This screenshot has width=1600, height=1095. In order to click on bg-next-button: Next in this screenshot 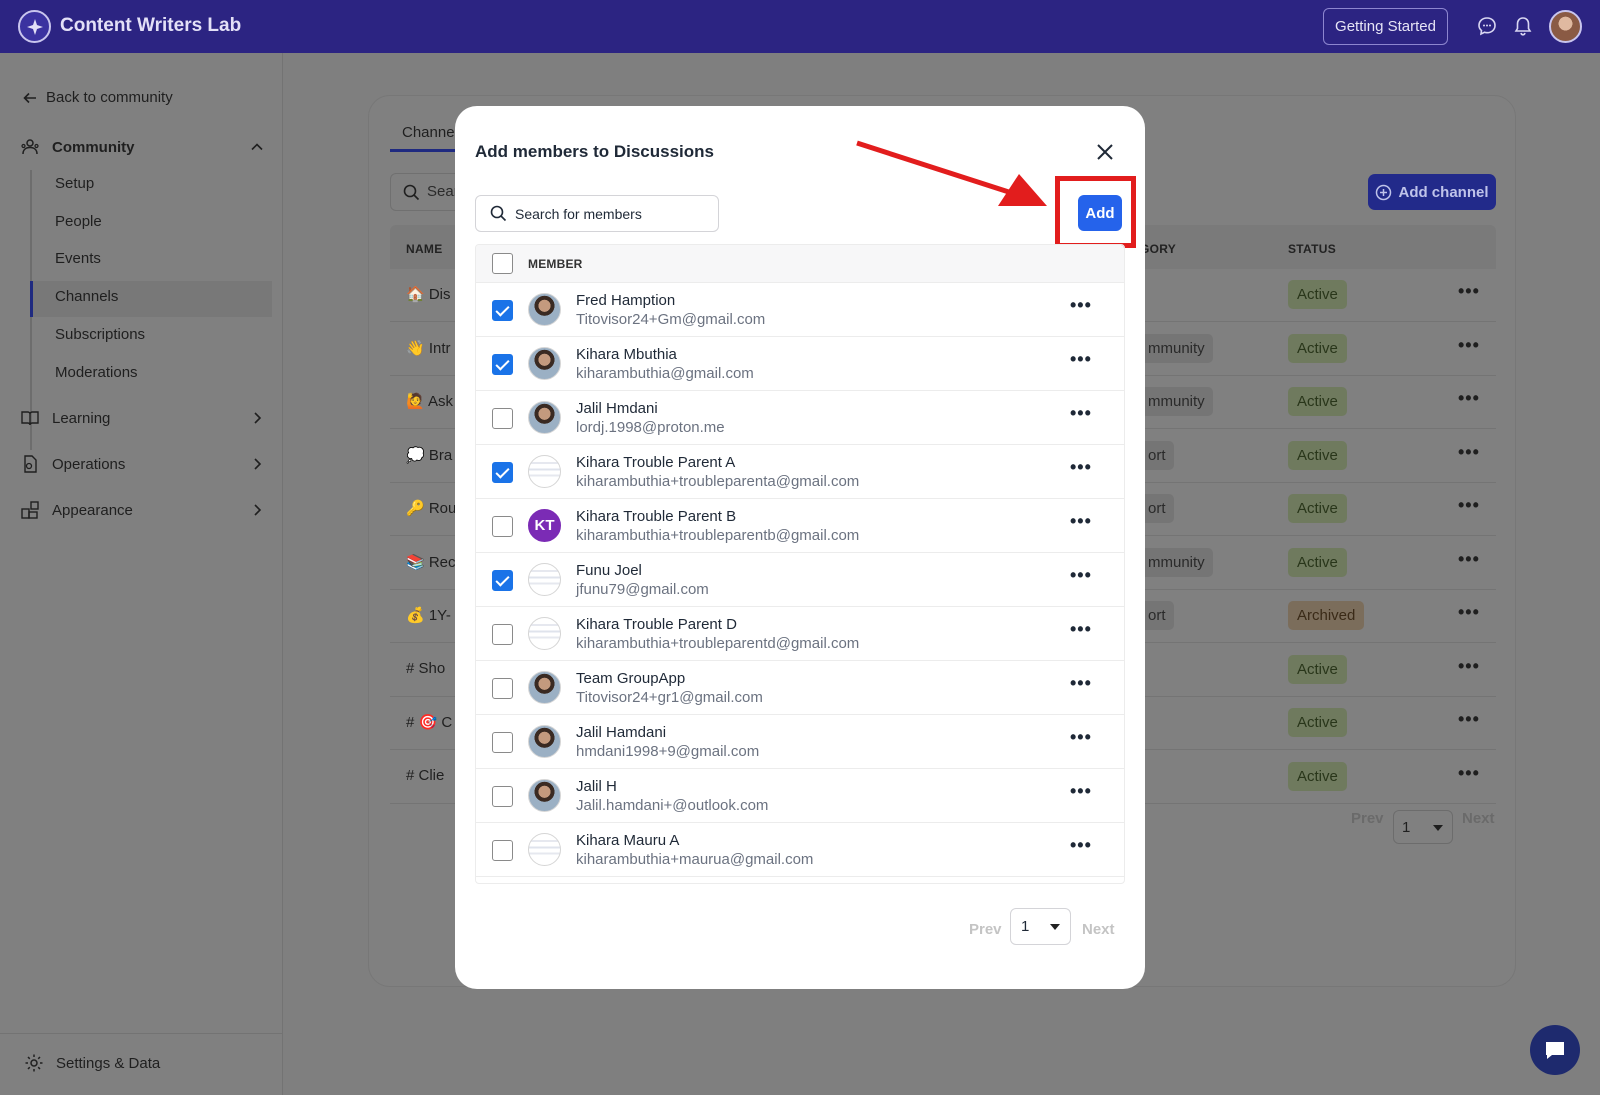, I will do `click(1478, 818)`.